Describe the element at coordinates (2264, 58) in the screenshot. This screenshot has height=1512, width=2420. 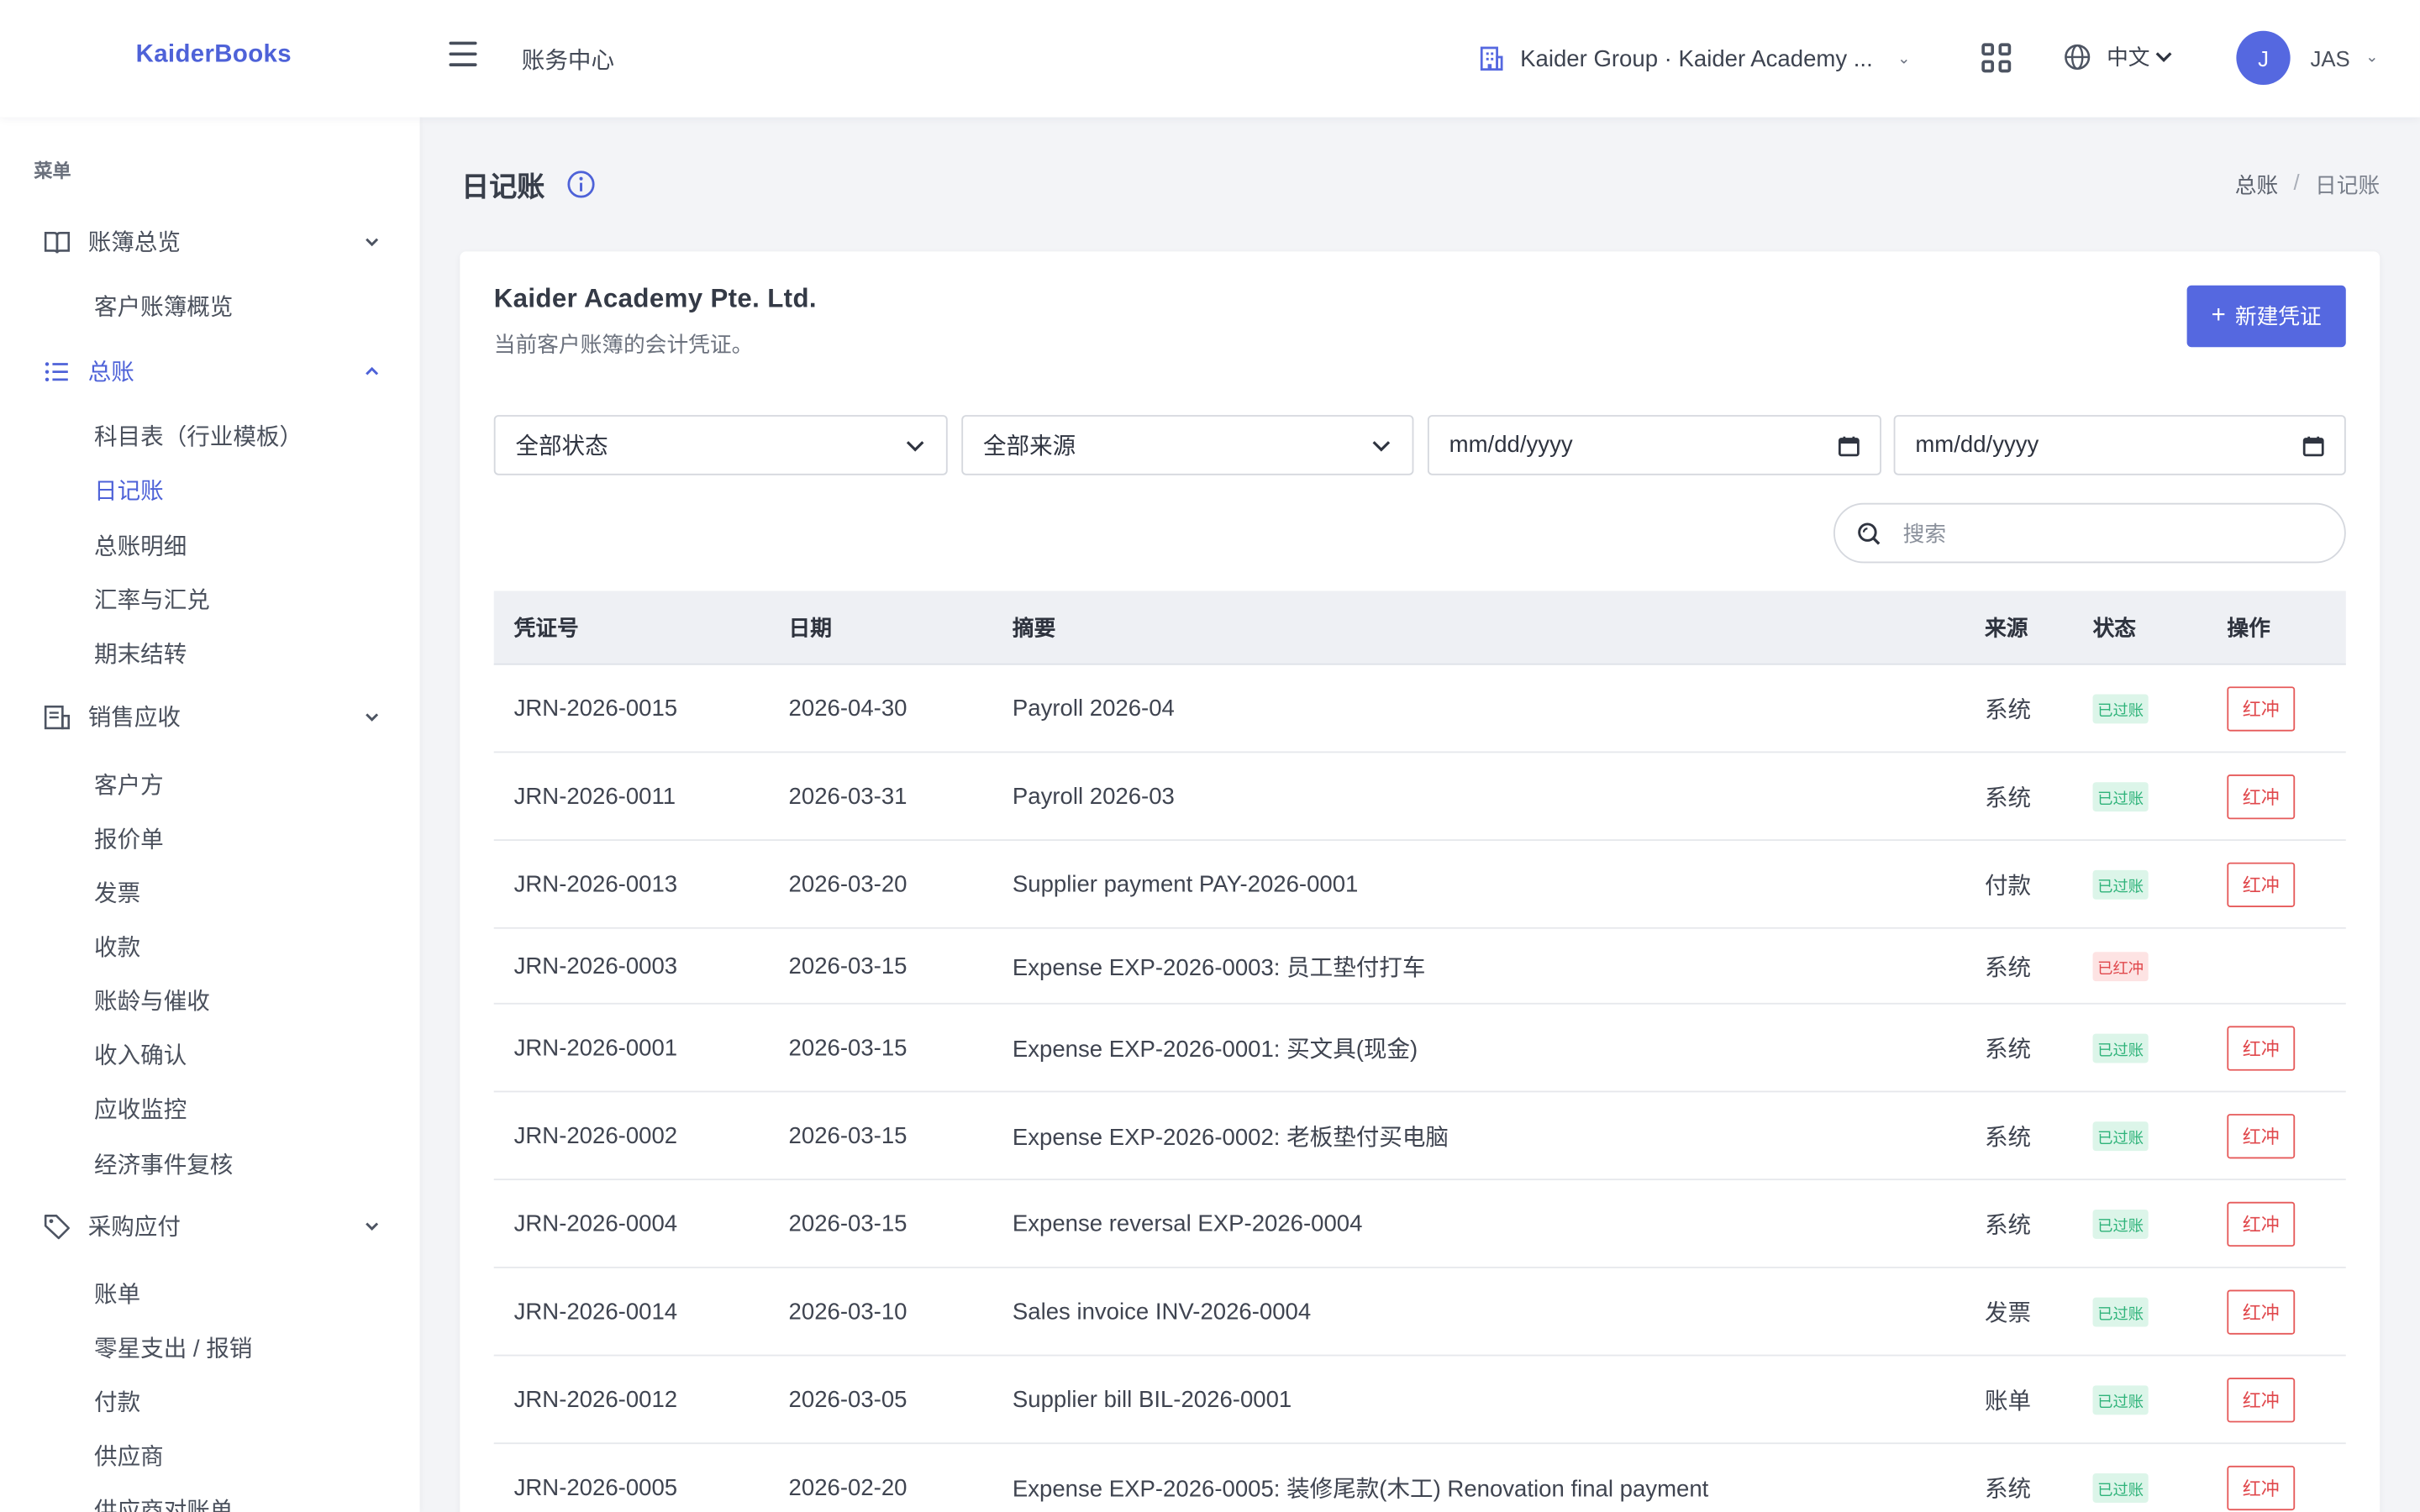
I see `avatar: J` at that location.